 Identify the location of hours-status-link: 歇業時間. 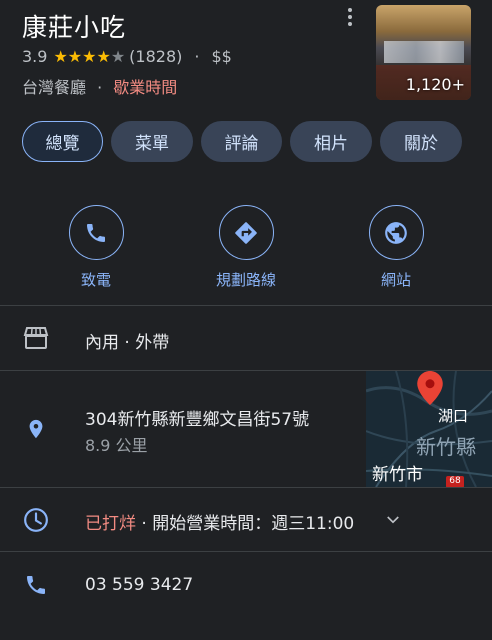
(145, 87).